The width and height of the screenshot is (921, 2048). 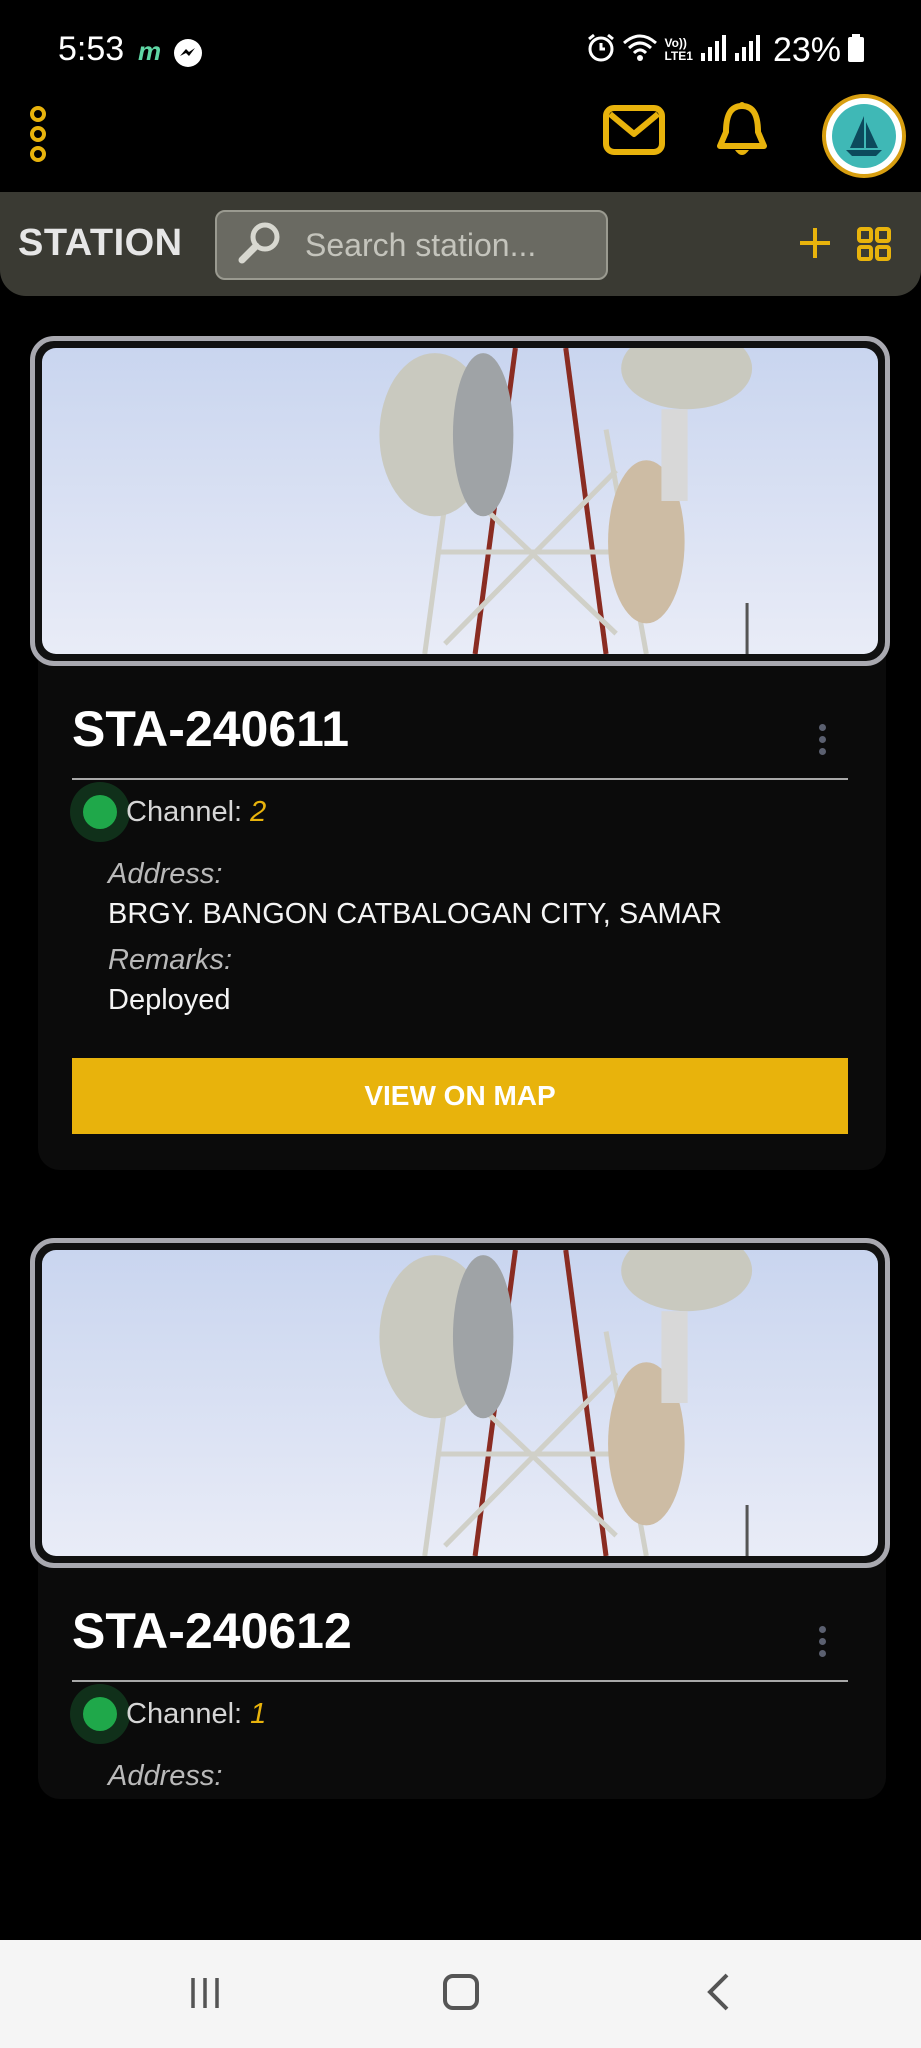 I want to click on wifi-icon, so click(x=640, y=50).